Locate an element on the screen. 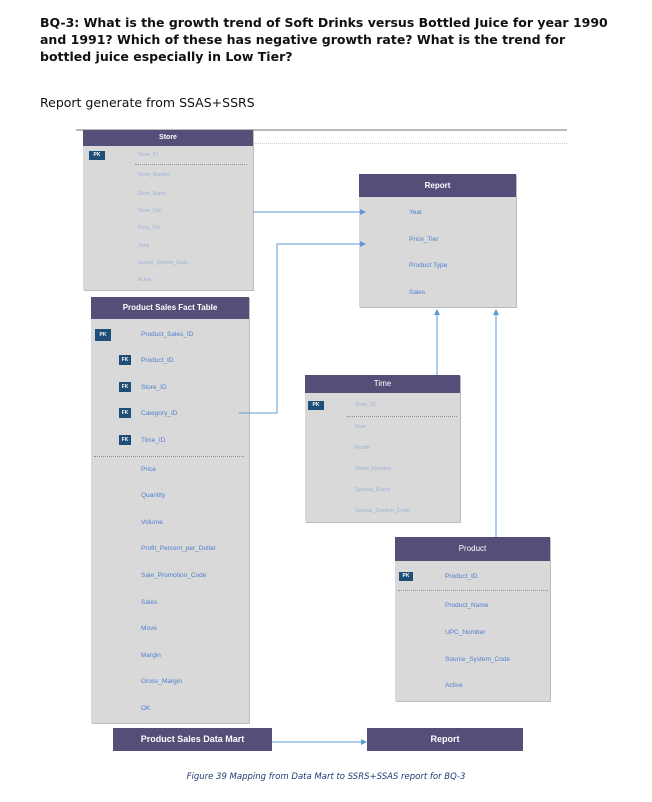  product-field: Product_ID is located at coordinates (461, 576).